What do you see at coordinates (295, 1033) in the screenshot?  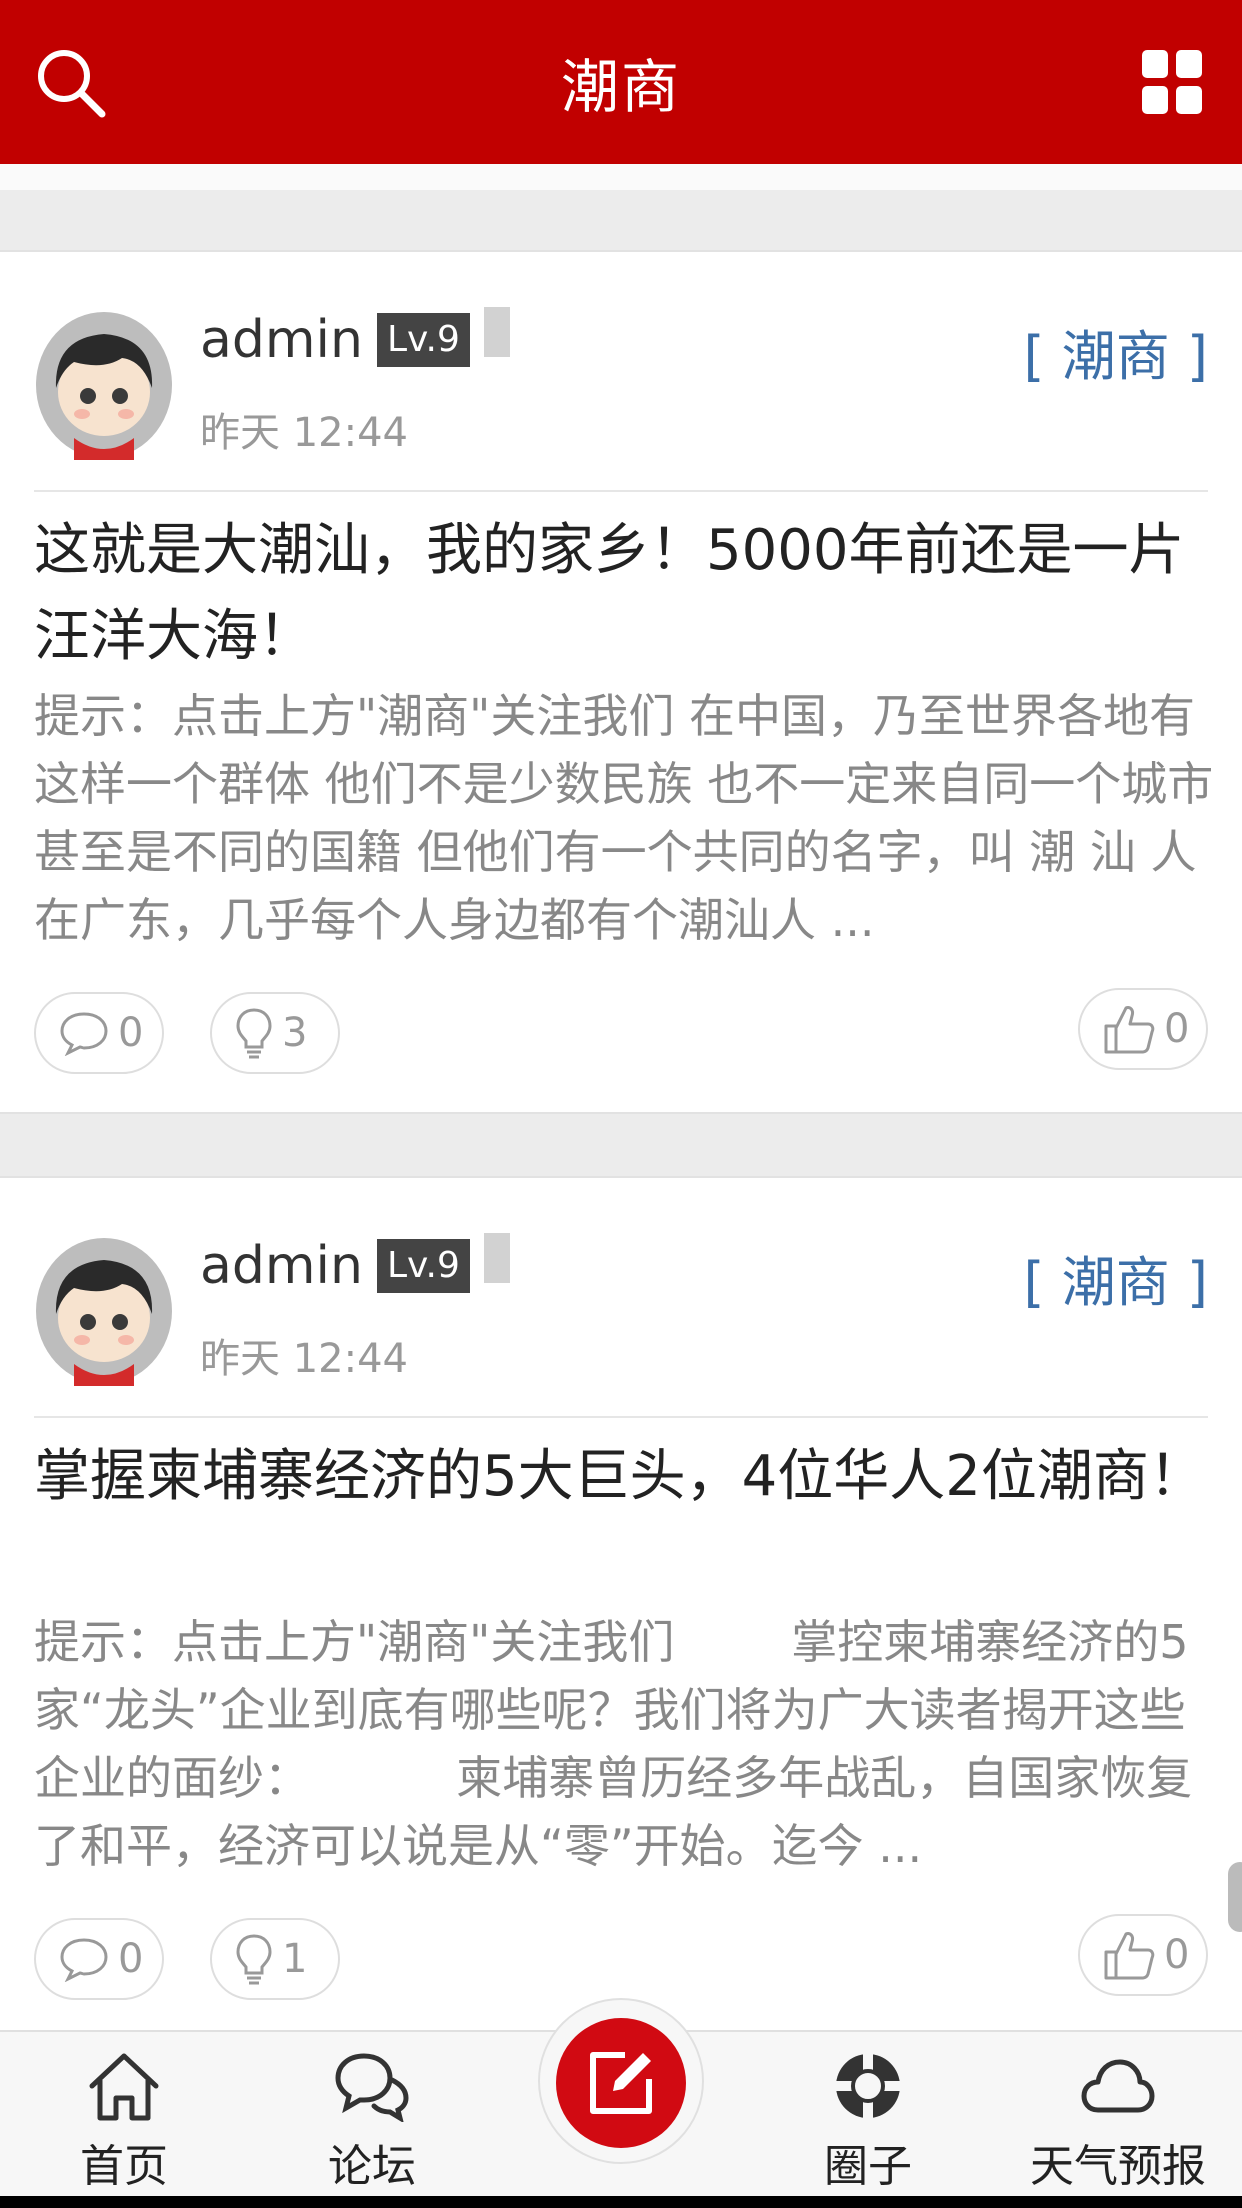 I see `view-count: 3` at bounding box center [295, 1033].